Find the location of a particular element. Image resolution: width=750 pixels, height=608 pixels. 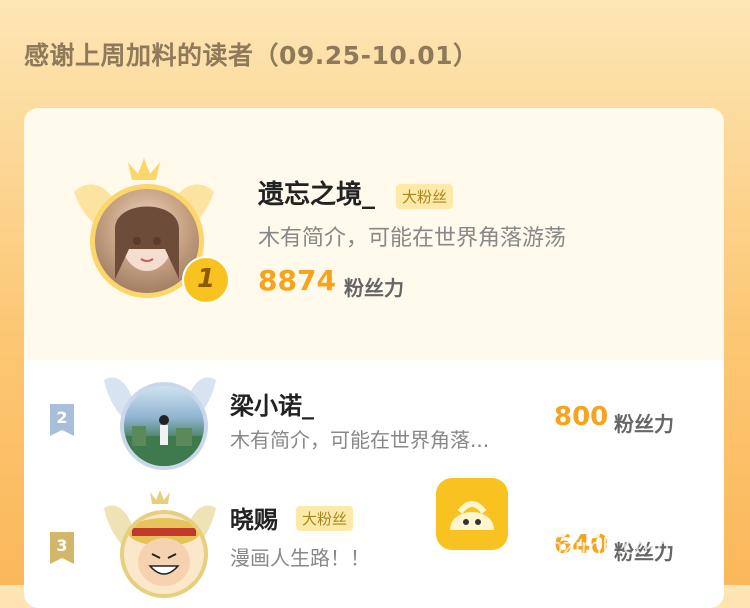

rank-3-tag-icon: 3 is located at coordinates (62, 550).